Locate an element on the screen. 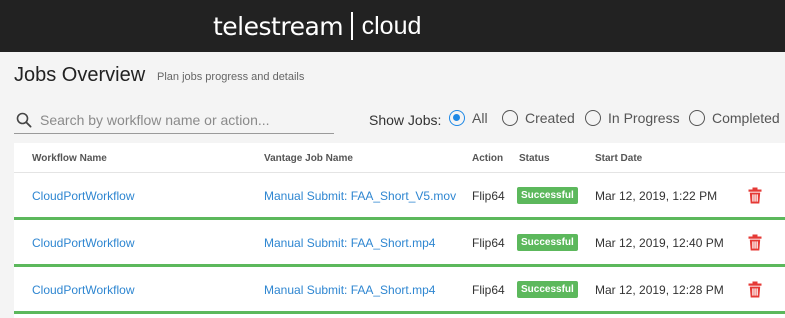 Image resolution: width=785 pixels, height=318 pixels. start-date-text: Mar 12, 2019, 1:22 PM is located at coordinates (656, 196).